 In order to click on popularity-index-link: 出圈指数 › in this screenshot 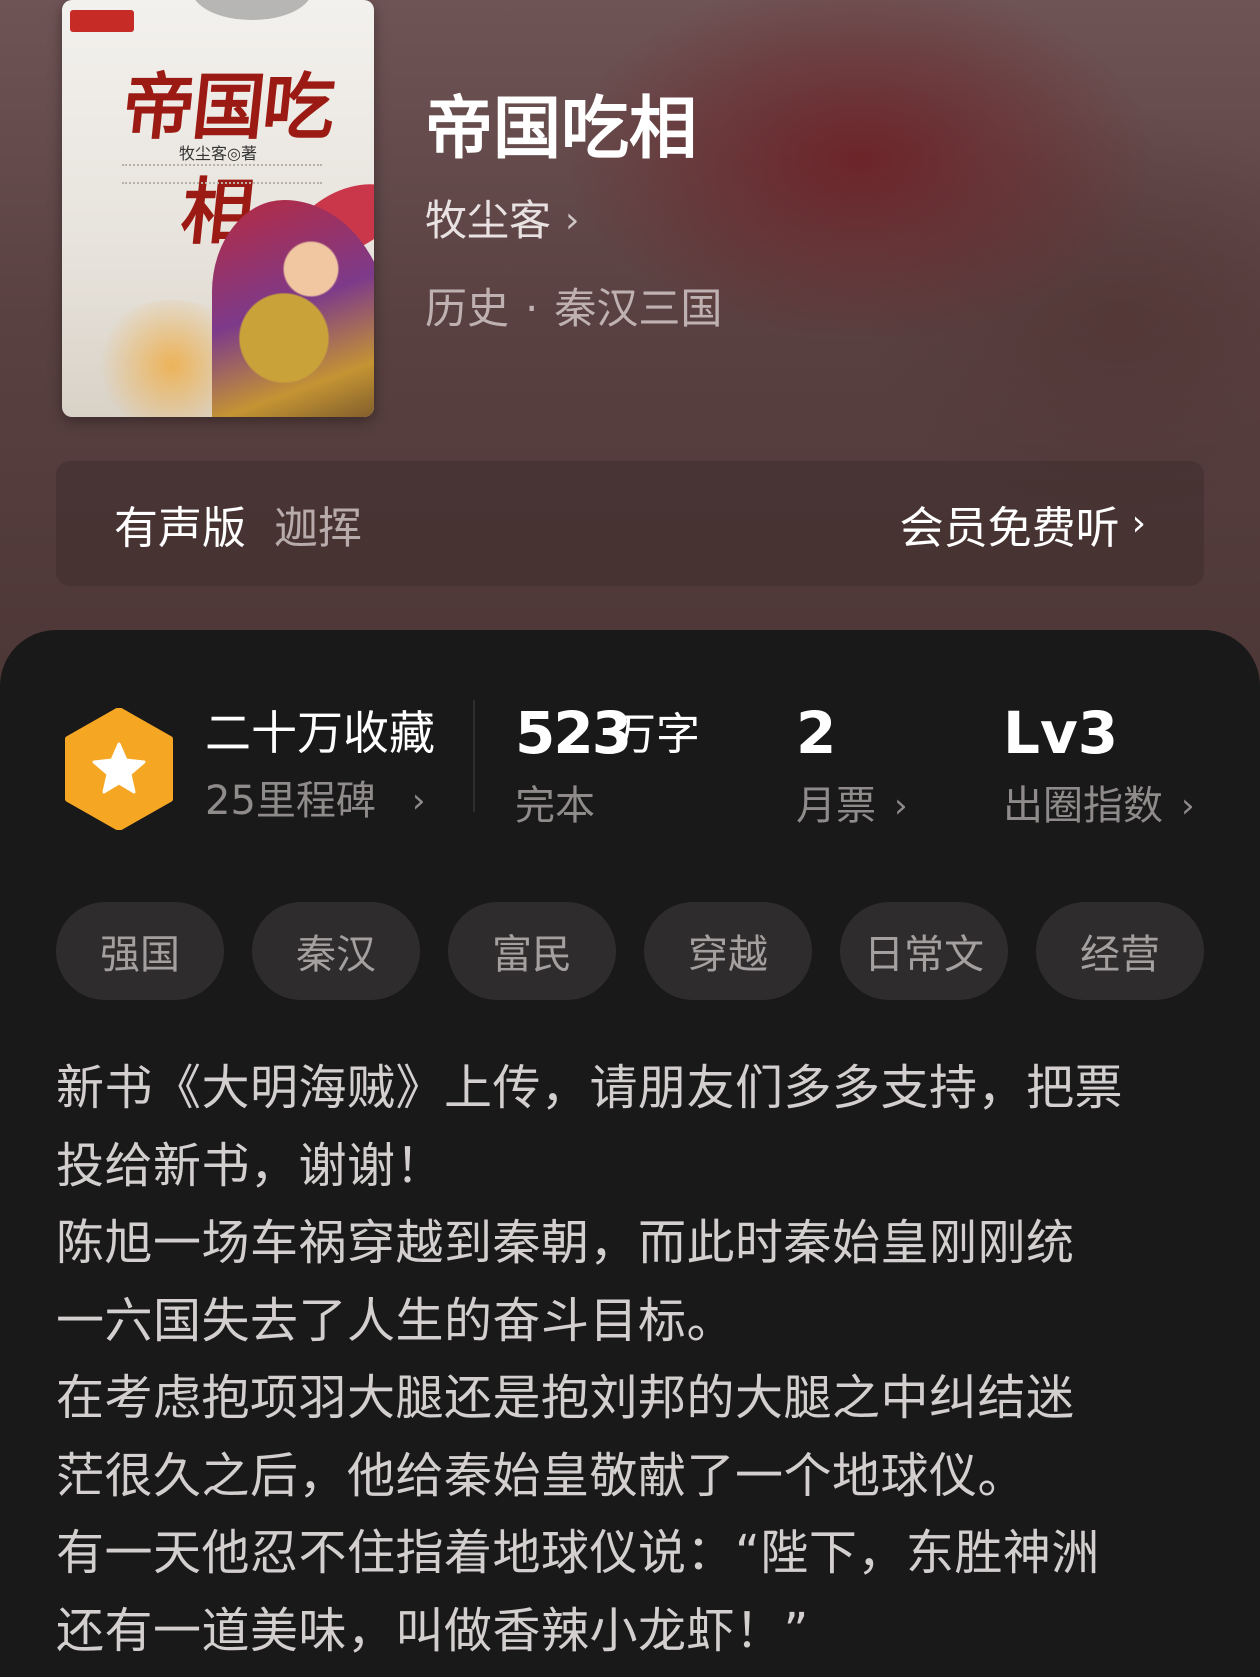, I will do `click(1099, 806)`.